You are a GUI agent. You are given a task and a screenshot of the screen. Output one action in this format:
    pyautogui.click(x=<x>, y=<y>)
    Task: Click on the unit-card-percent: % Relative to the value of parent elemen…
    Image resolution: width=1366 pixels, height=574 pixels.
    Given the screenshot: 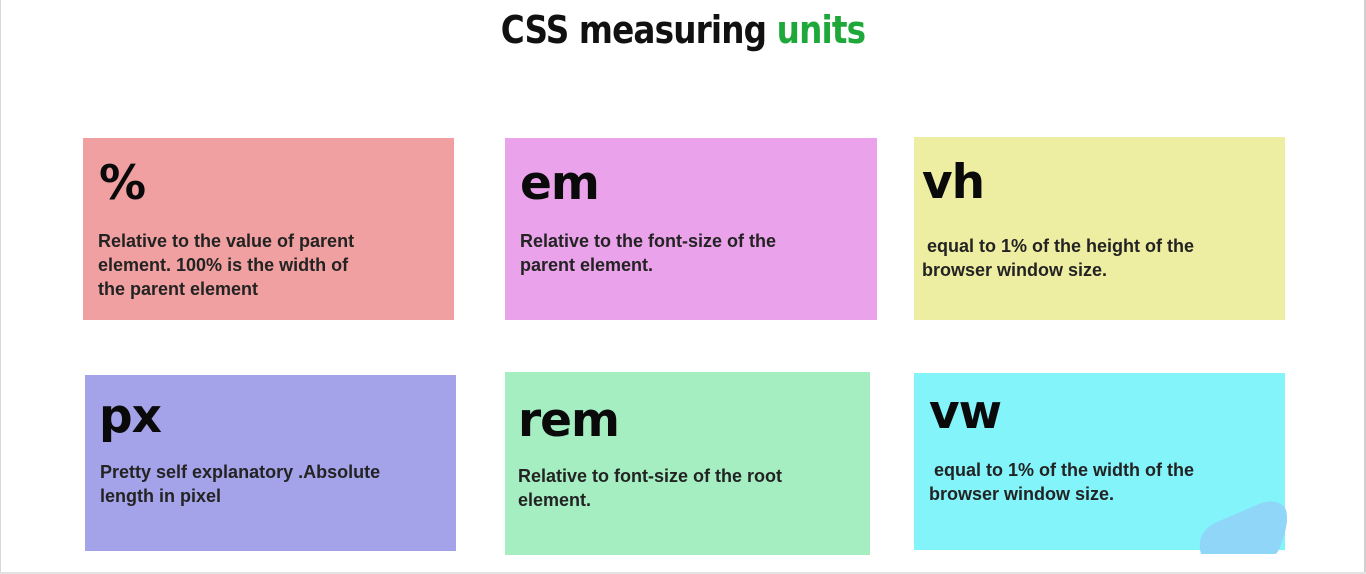 What is the action you would take?
    pyautogui.click(x=268, y=229)
    